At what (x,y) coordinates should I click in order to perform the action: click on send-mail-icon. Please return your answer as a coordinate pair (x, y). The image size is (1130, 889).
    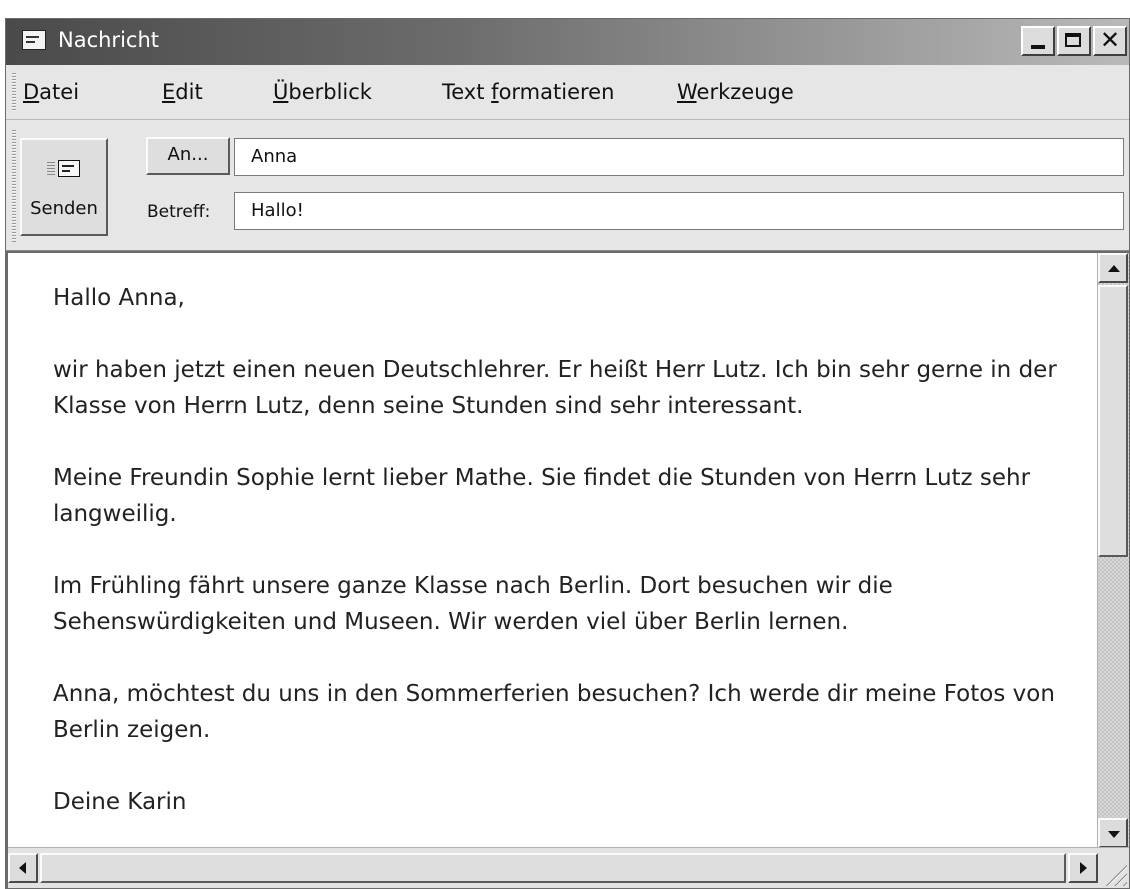
    Looking at the image, I should click on (69, 168).